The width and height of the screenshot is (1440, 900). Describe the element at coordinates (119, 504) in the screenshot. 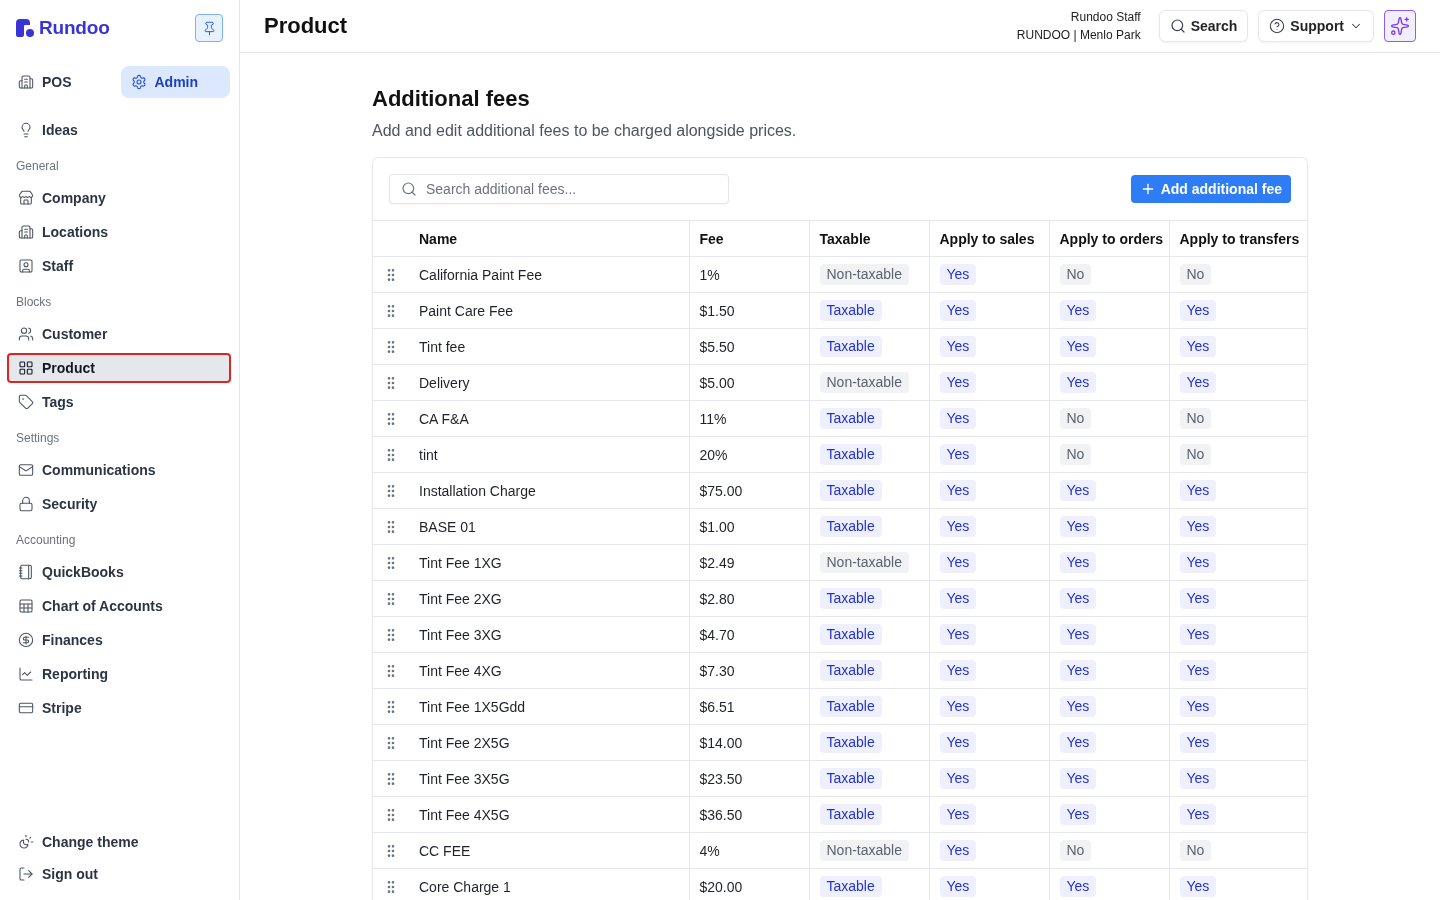

I see `nav-item: Security` at that location.